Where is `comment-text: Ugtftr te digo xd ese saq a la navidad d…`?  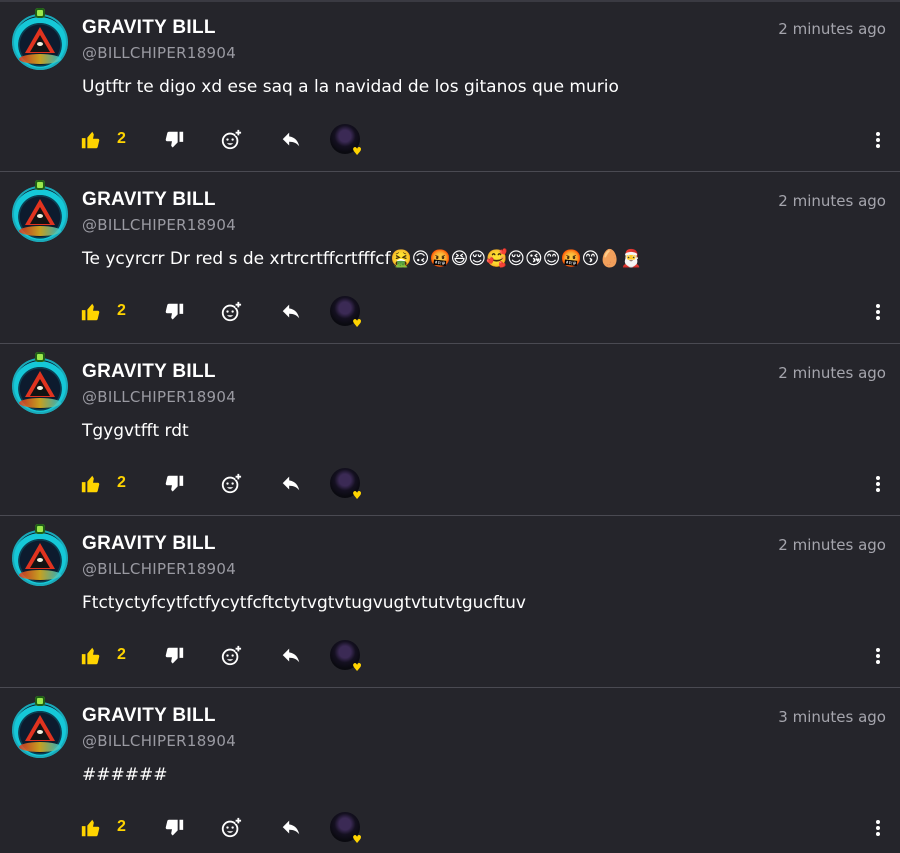 comment-text: Ugtftr te digo xd ese saq a la navidad d… is located at coordinates (350, 87).